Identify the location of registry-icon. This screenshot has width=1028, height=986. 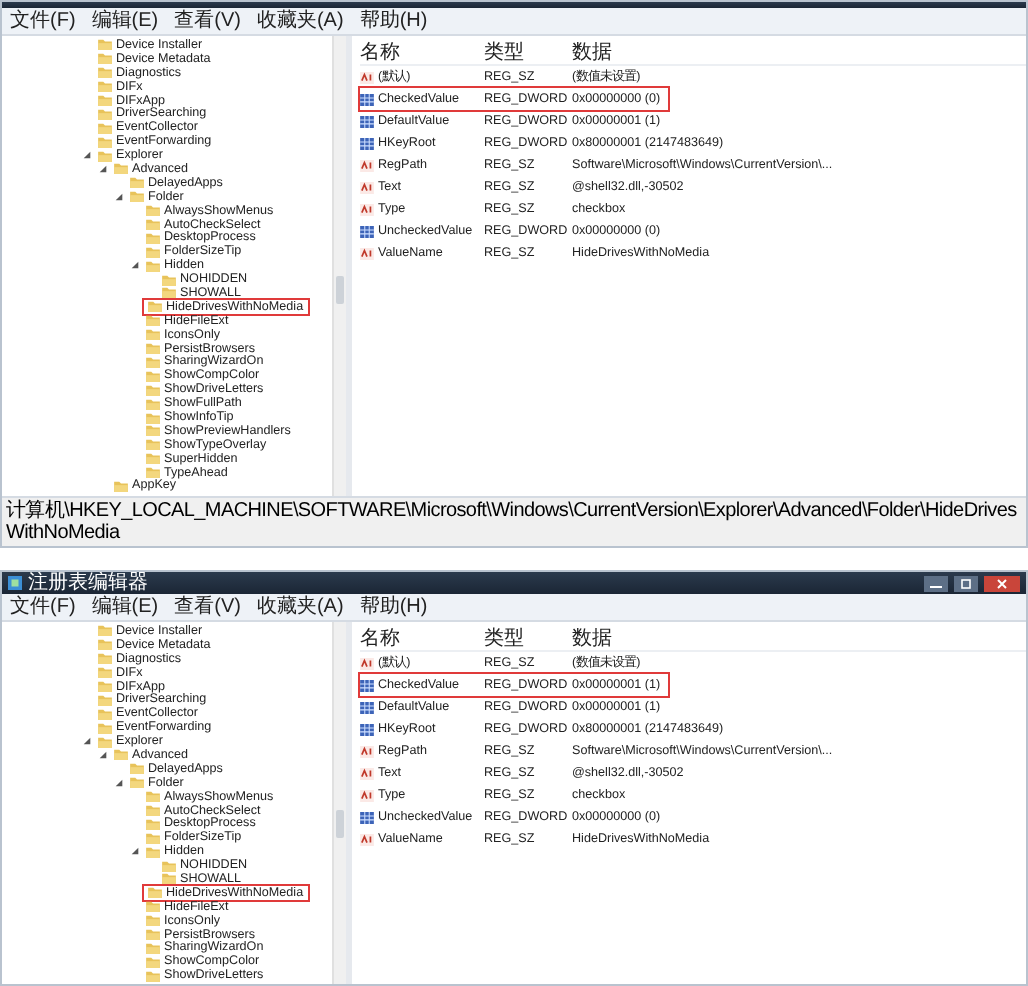
(15, 583).